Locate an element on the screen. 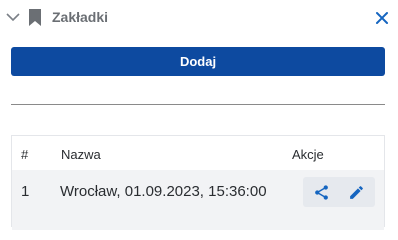  panel-title: Zakładki is located at coordinates (80, 17).